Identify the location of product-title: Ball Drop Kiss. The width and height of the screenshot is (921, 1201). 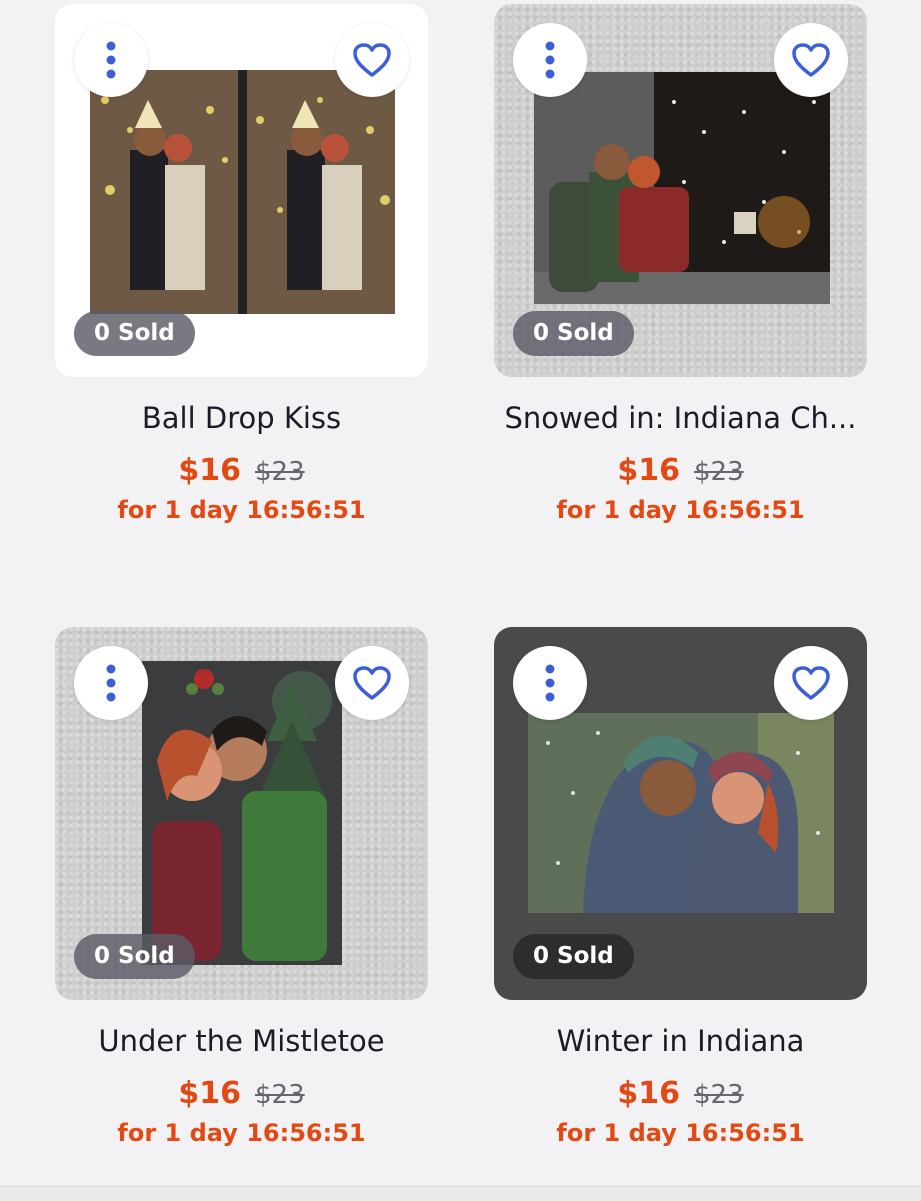
(241, 418).